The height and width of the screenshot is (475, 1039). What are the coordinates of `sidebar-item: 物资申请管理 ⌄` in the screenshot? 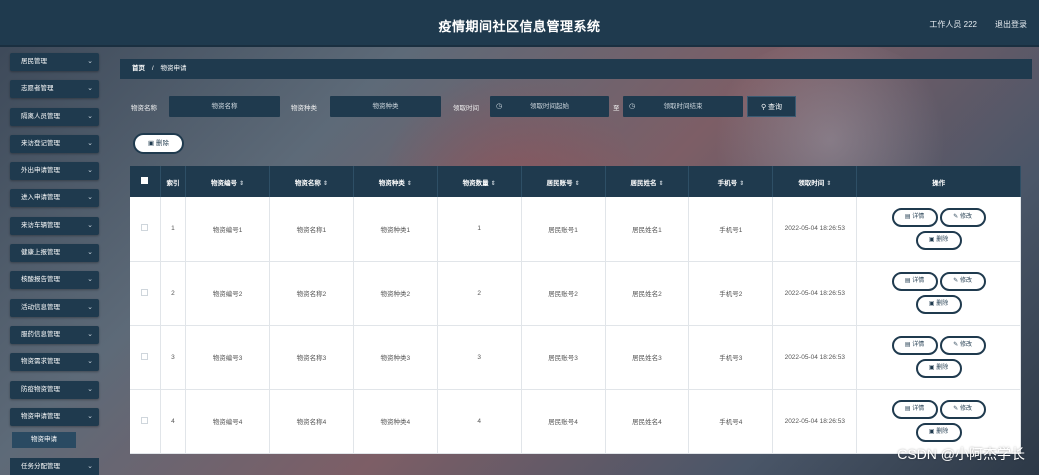 It's located at (54, 416).